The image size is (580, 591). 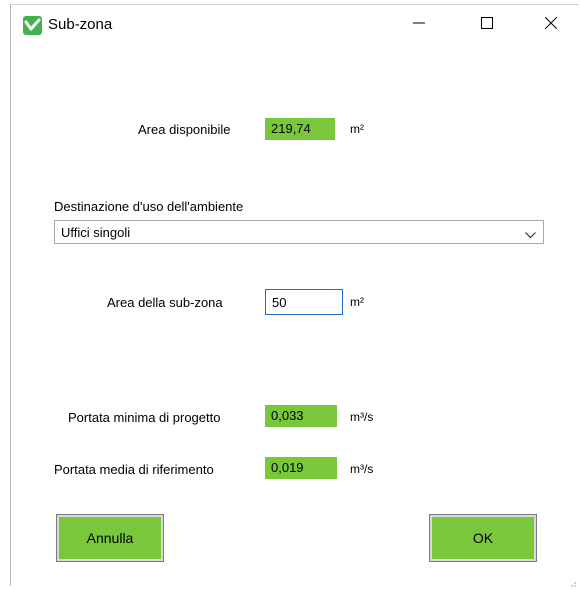 I want to click on area-subzona-input, so click(x=304, y=302).